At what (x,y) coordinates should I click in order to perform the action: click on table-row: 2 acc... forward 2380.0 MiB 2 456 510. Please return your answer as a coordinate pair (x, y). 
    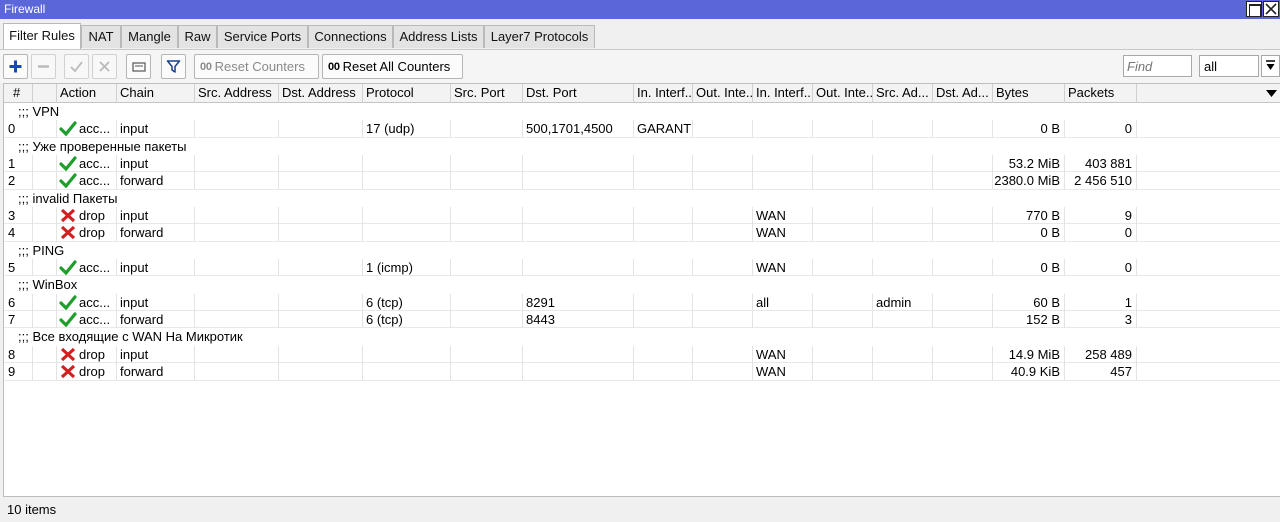
    Looking at the image, I should click on (642, 181).